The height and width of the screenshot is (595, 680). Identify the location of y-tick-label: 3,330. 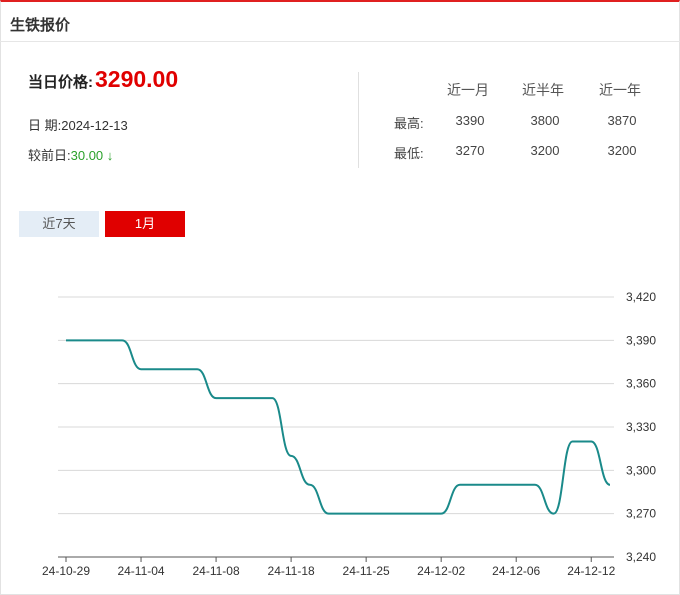
(641, 427).